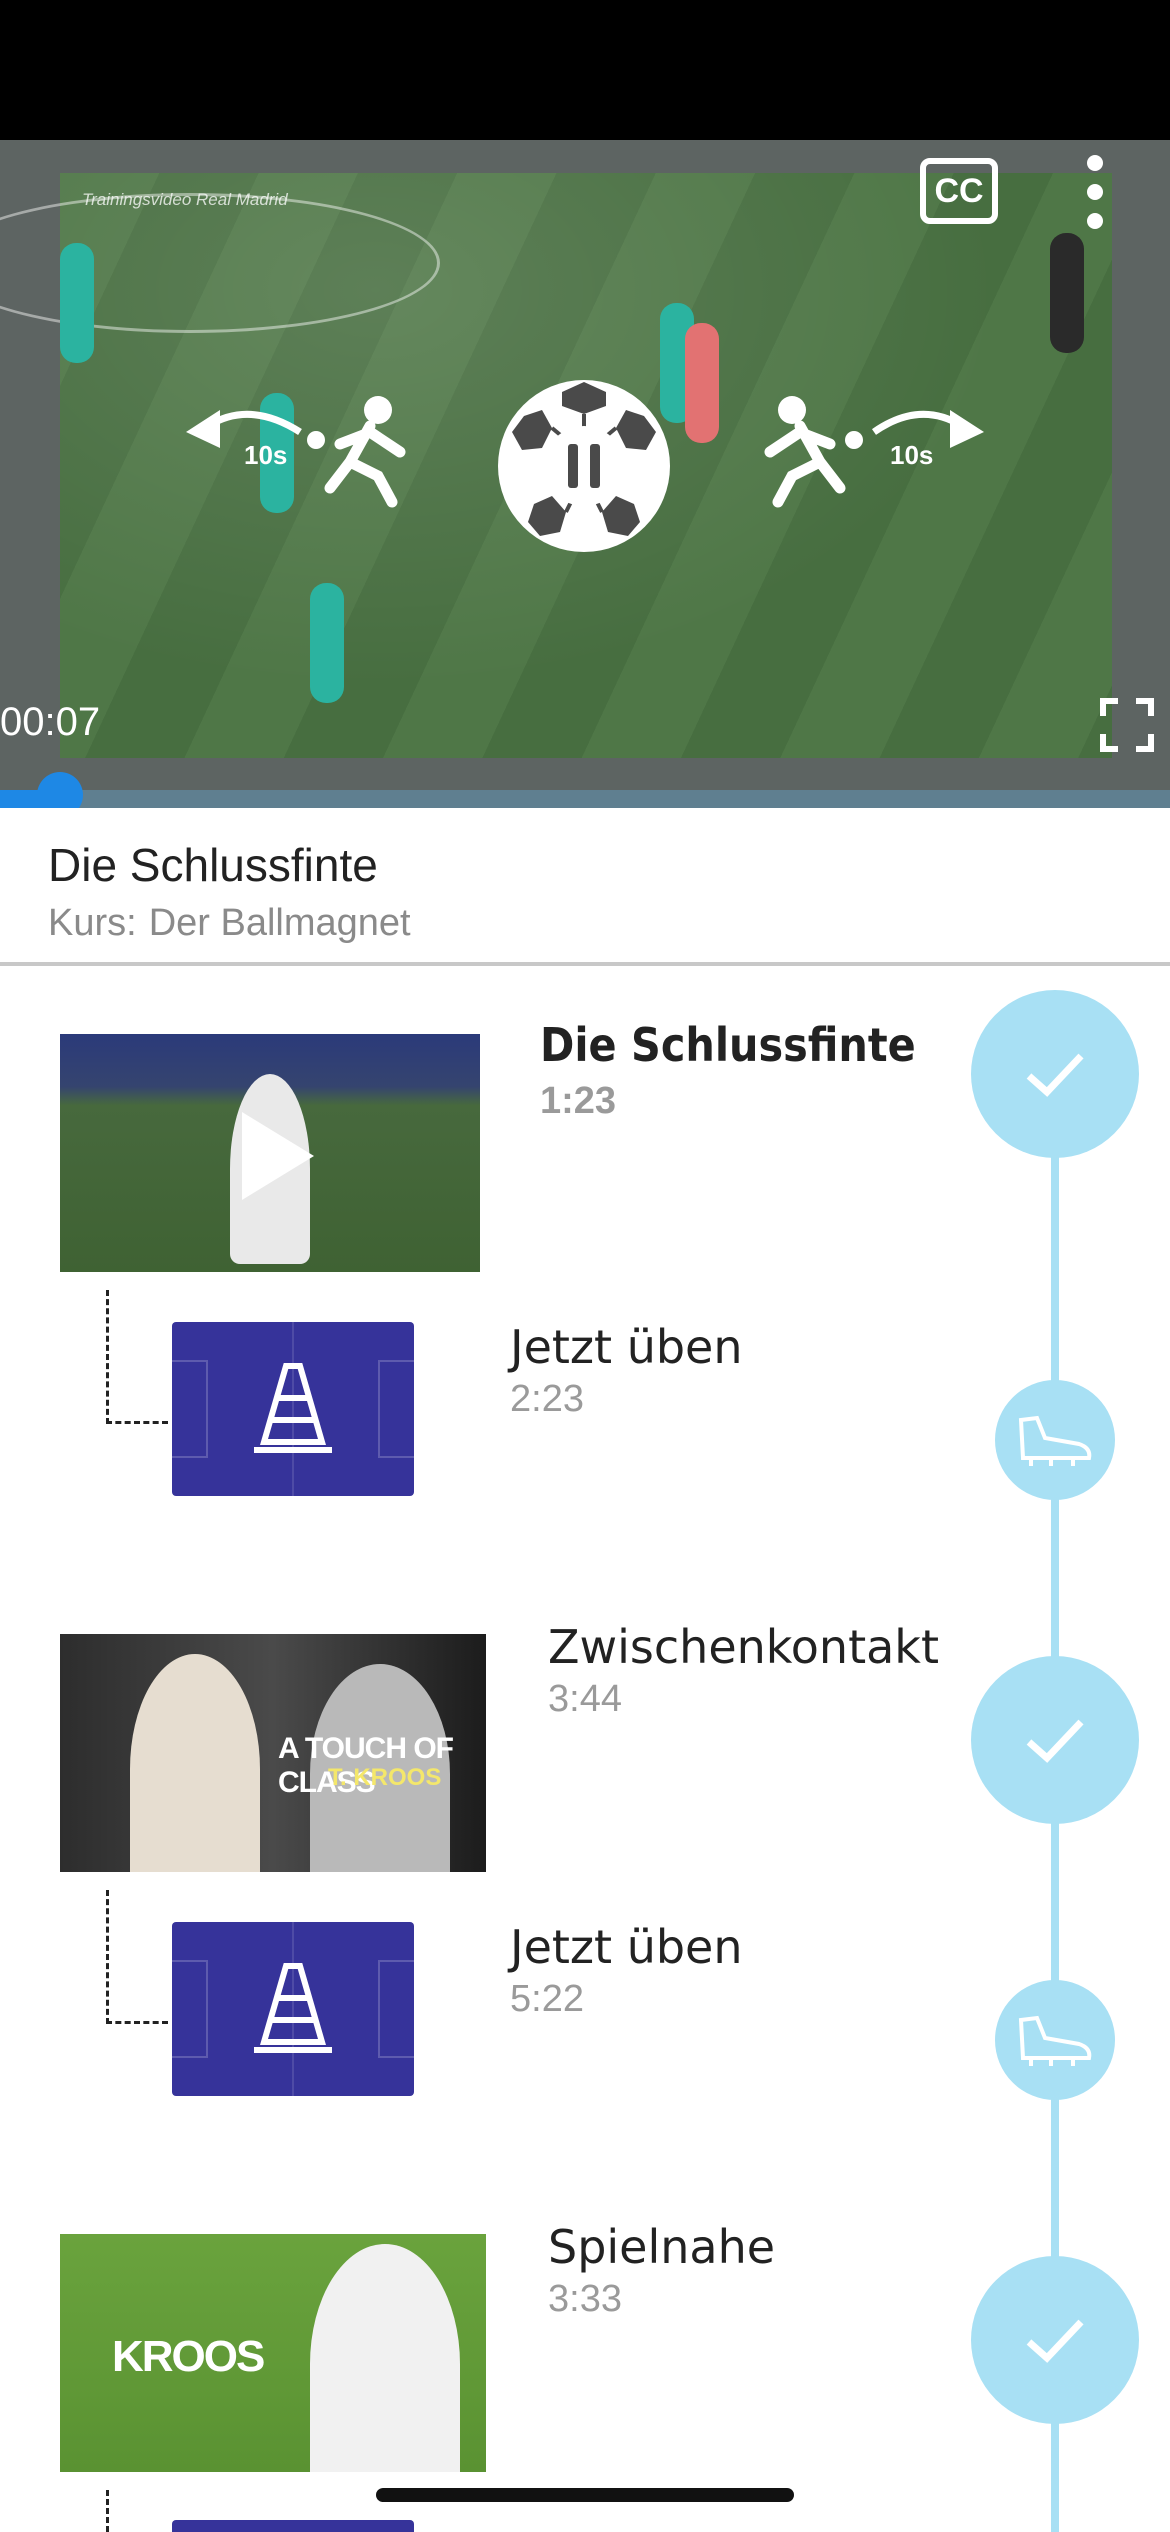 Image resolution: width=1170 pixels, height=2532 pixels. What do you see at coordinates (547, 1999) in the screenshot?
I see `exercise-duration: 5:22` at bounding box center [547, 1999].